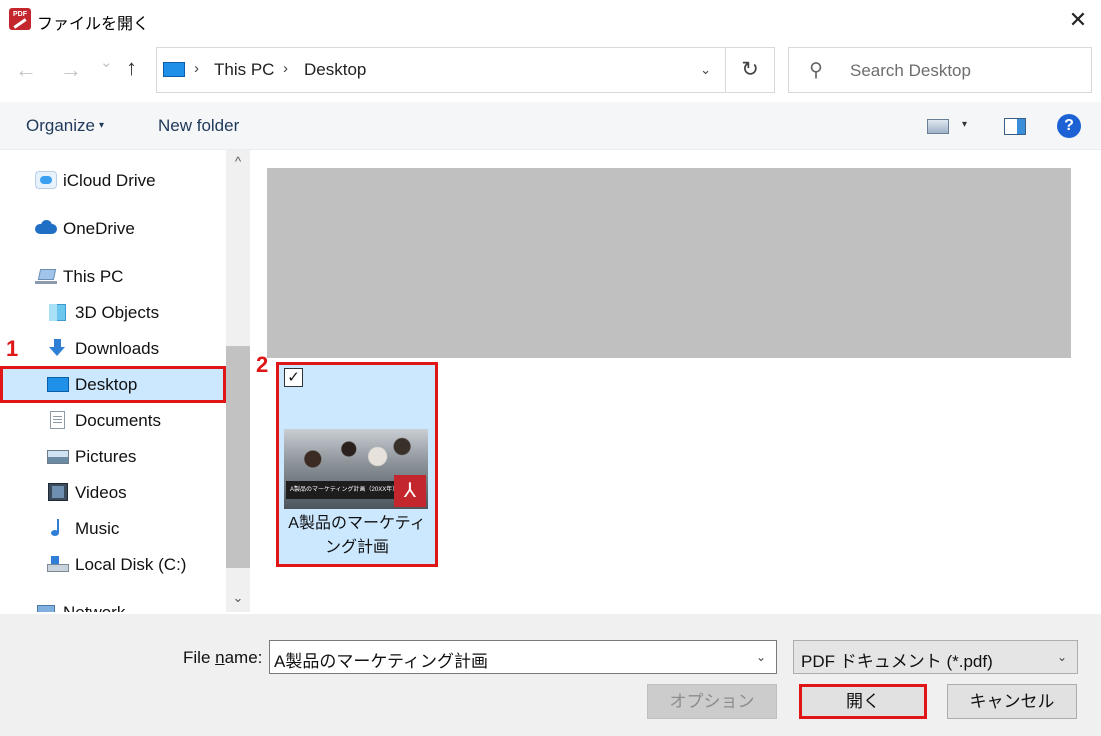 This screenshot has height=736, width=1101. Describe the element at coordinates (130, 277) in the screenshot. I see `sidebar-item-this-pc: This PC` at that location.